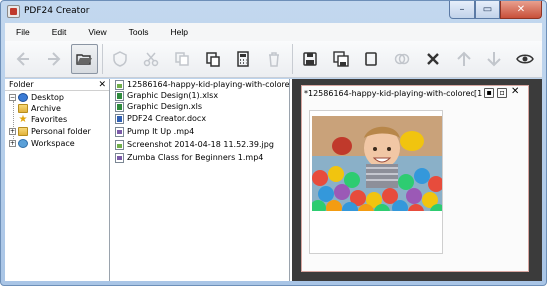 The height and width of the screenshot is (286, 547). Describe the element at coordinates (21, 84) in the screenshot. I see `folder-pane-title: Folder` at that location.